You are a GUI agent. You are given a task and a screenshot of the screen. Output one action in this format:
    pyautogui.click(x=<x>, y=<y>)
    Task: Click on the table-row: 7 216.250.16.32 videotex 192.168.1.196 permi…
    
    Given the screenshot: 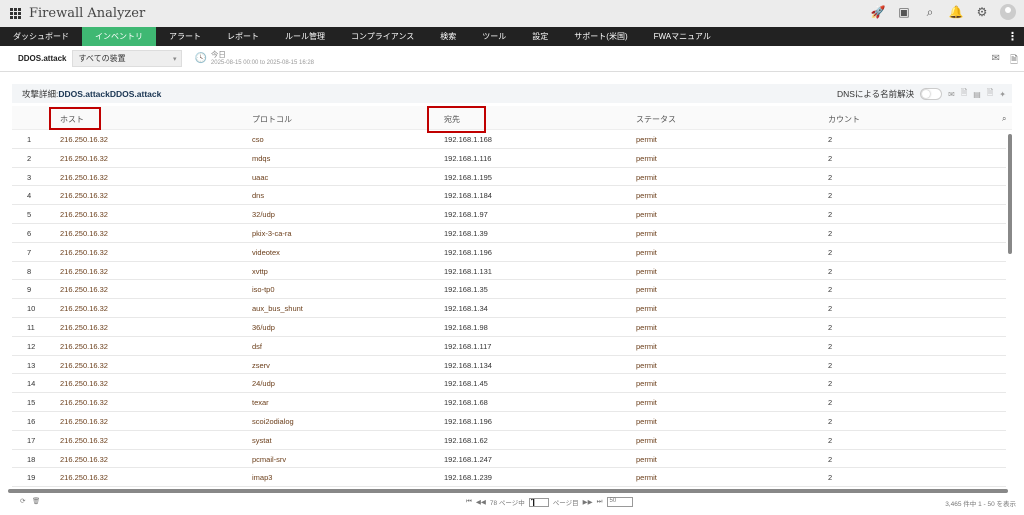 What is the action you would take?
    pyautogui.click(x=509, y=252)
    